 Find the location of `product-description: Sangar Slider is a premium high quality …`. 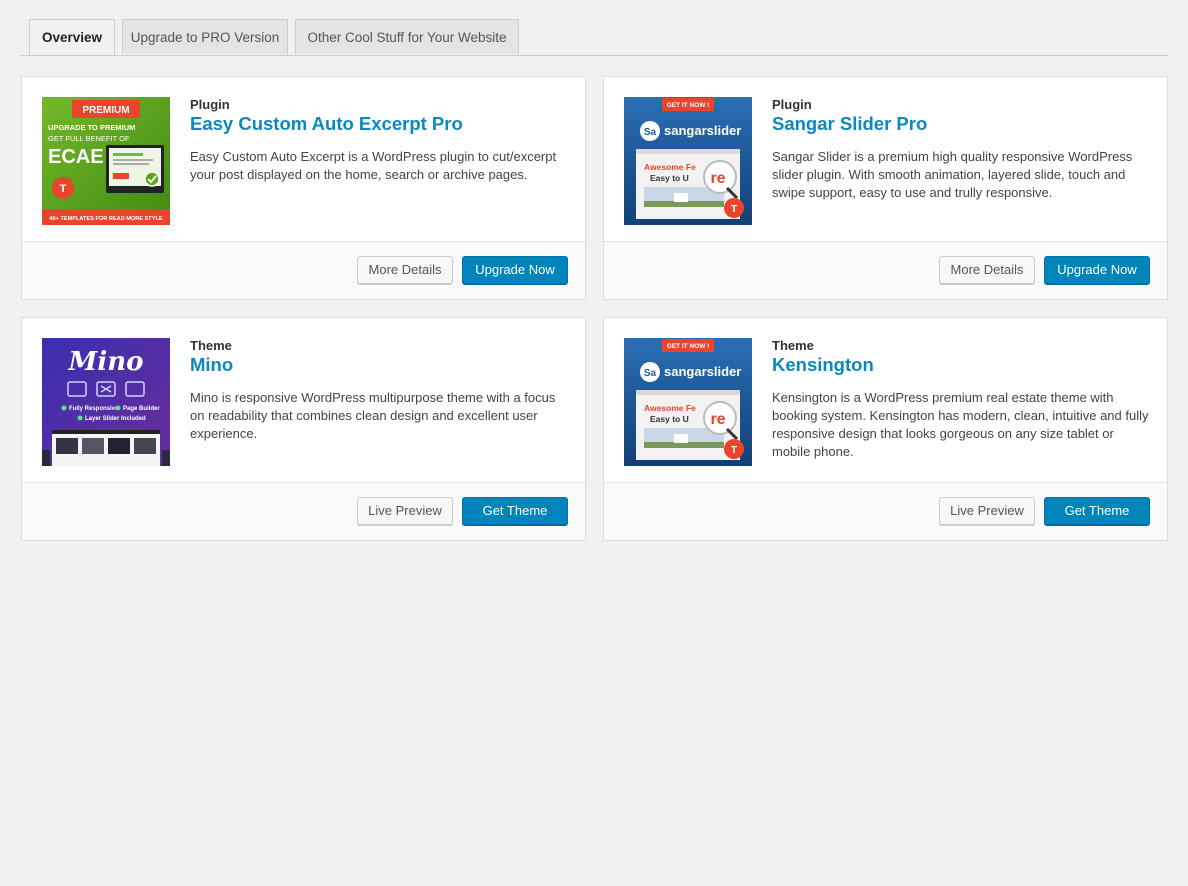

product-description: Sangar Slider is a premium high quality … is located at coordinates (952, 174).